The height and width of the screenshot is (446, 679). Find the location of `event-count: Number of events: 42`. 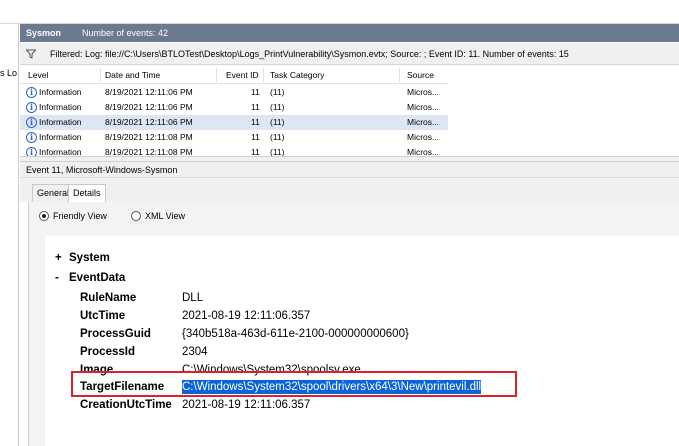

event-count: Number of events: 42 is located at coordinates (125, 33).